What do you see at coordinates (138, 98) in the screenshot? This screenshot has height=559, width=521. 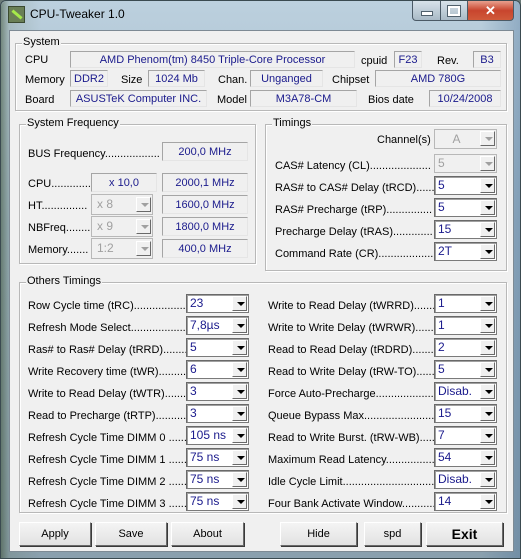 I see `board-field: ASUSTeK Computer INC.` at bounding box center [138, 98].